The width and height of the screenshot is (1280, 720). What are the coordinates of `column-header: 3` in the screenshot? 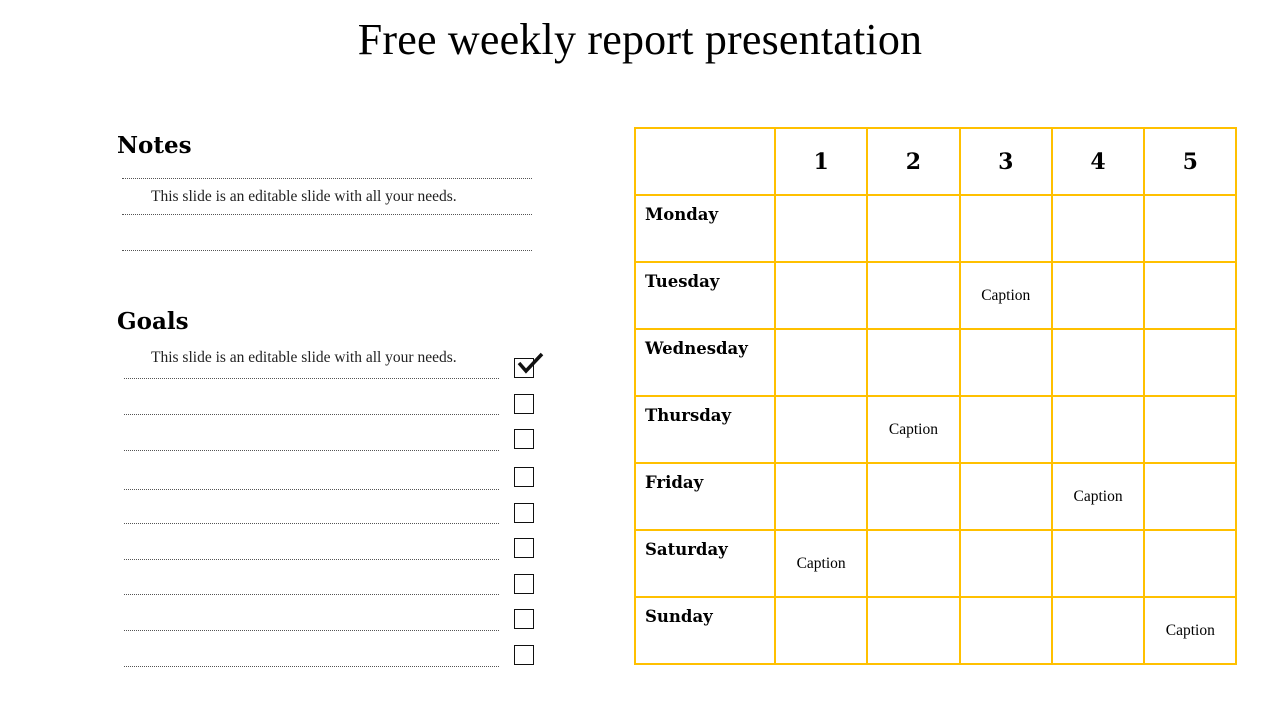 It's located at (1005, 161).